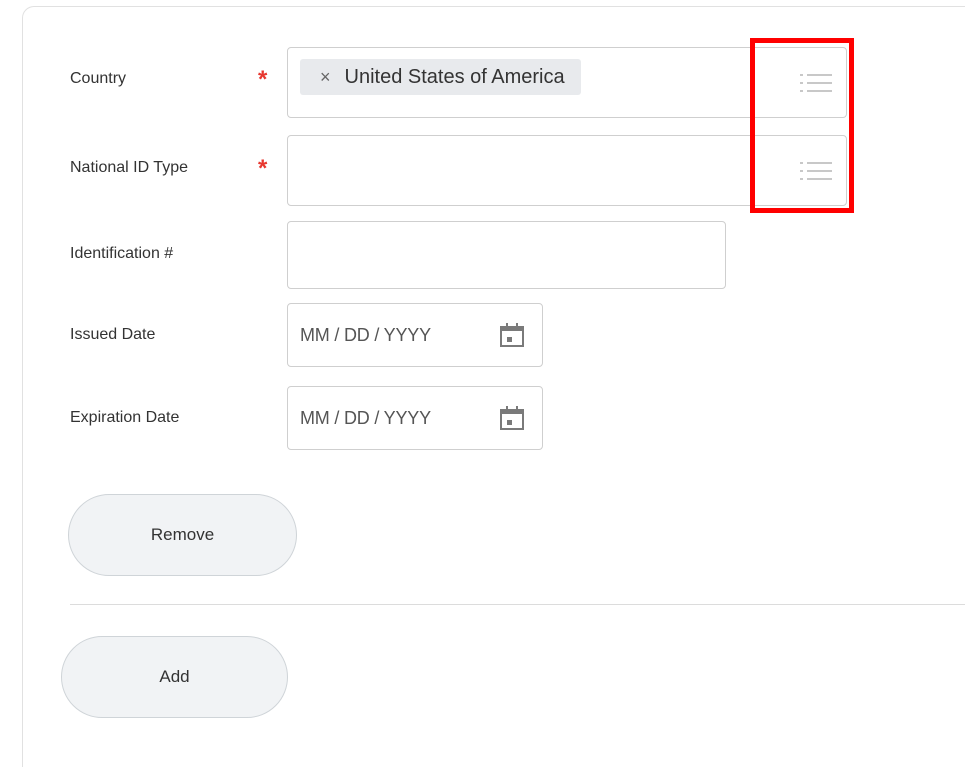  Describe the element at coordinates (125, 417) in the screenshot. I see `expiration-date-label: Expiration Date` at that location.